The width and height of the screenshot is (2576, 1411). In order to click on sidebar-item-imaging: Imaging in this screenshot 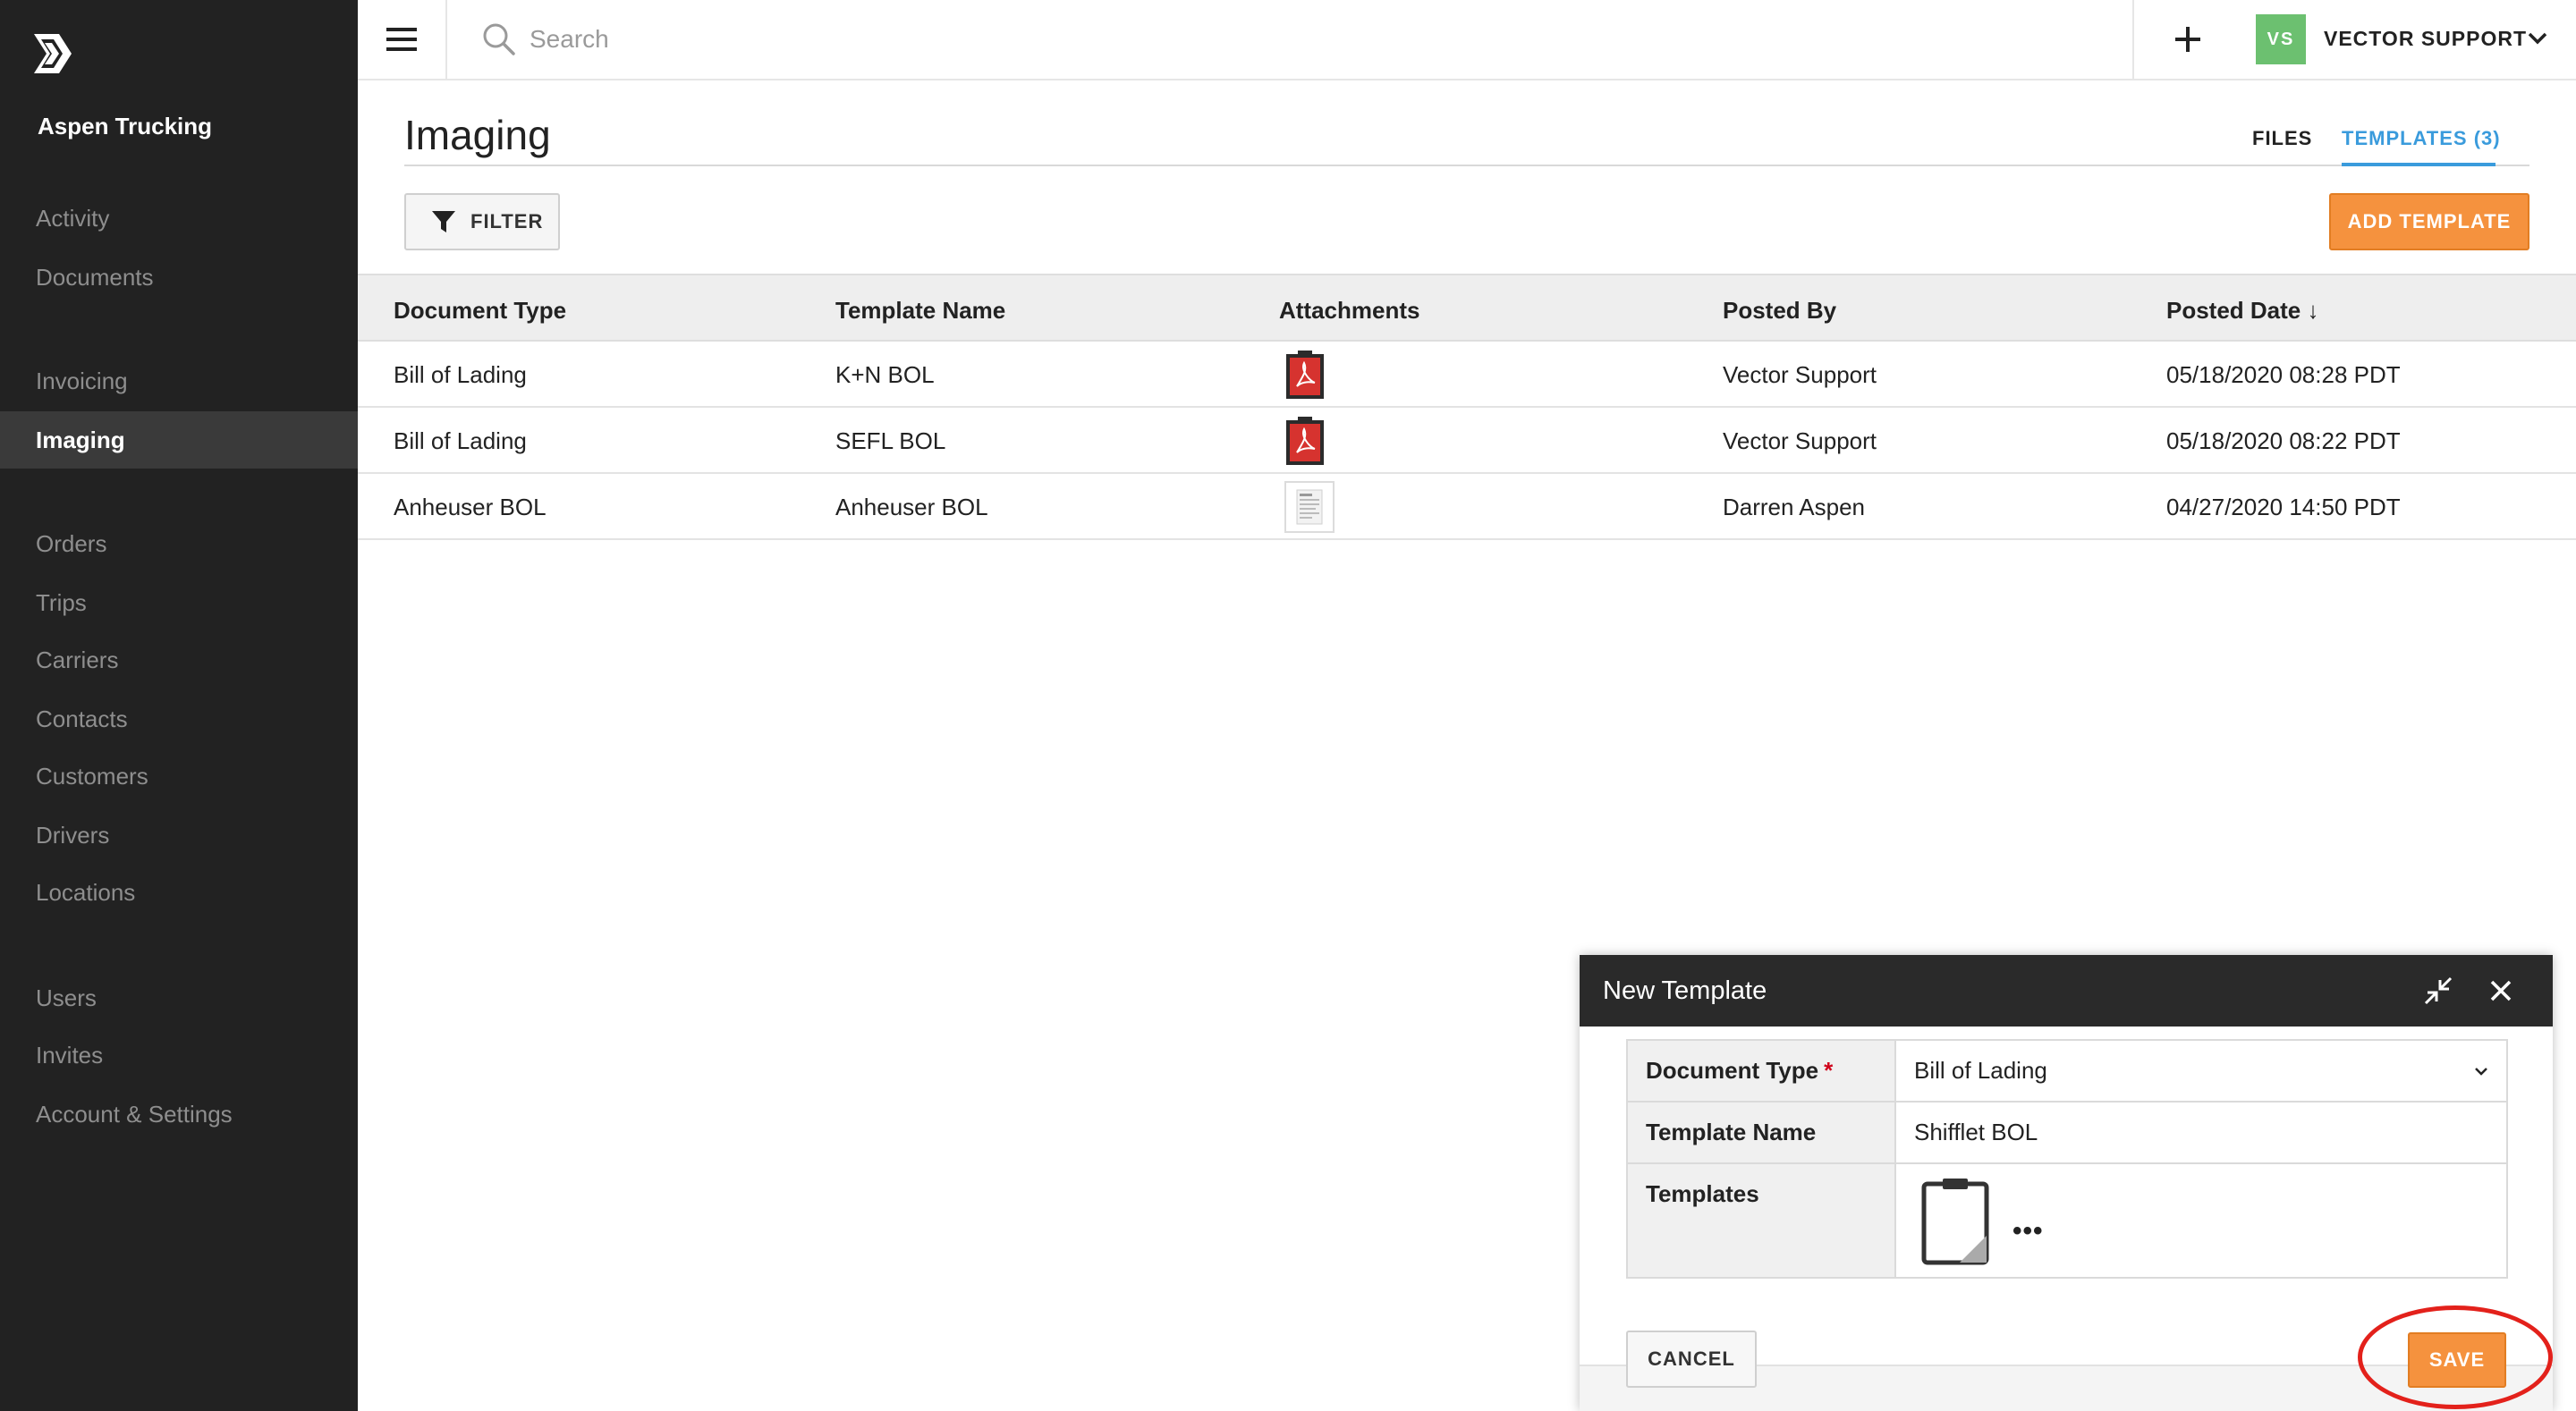, I will do `click(179, 440)`.